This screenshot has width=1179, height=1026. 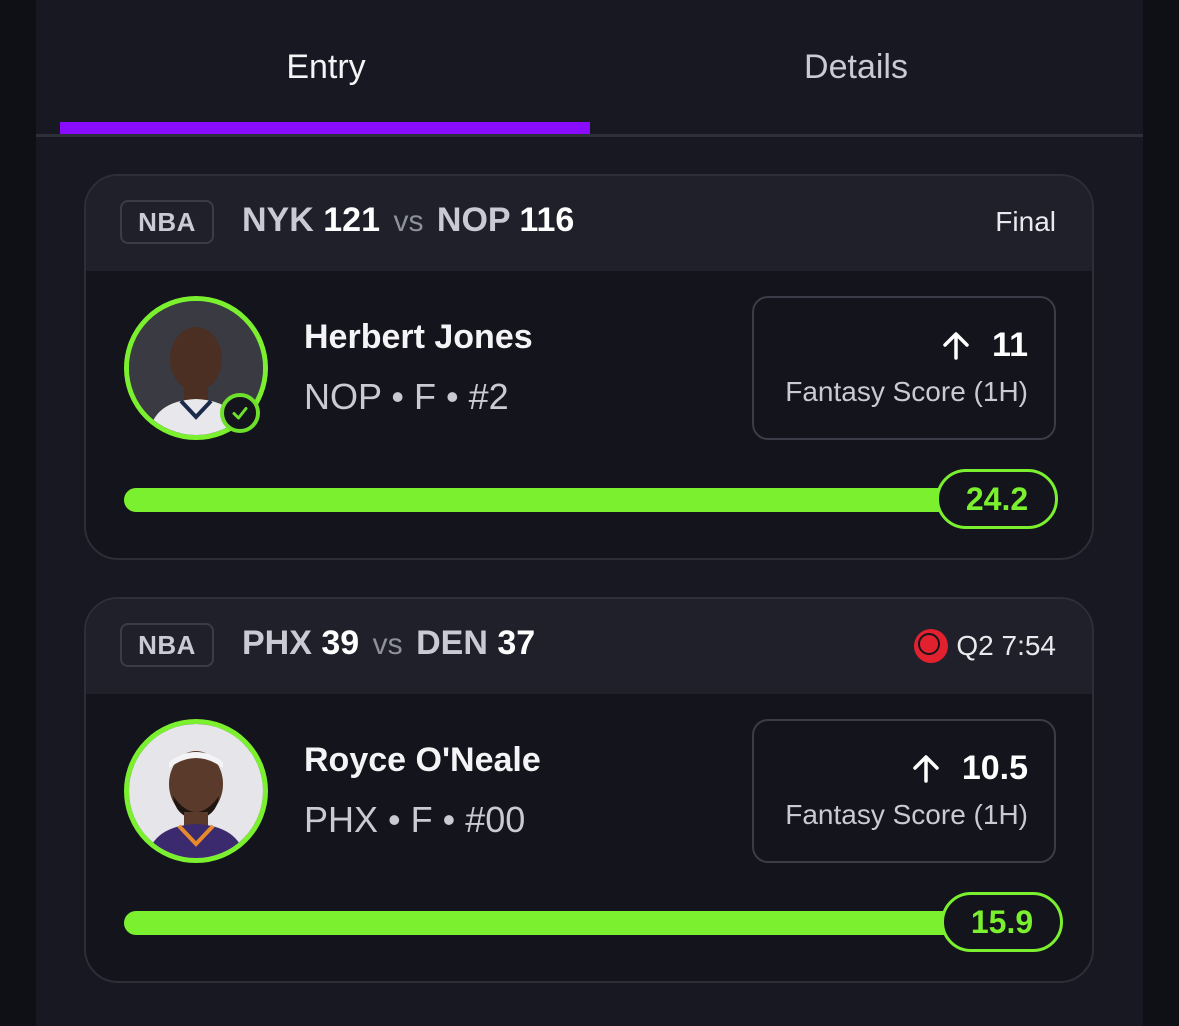 I want to click on game-status-text: Q2 7:54, so click(x=1006, y=645).